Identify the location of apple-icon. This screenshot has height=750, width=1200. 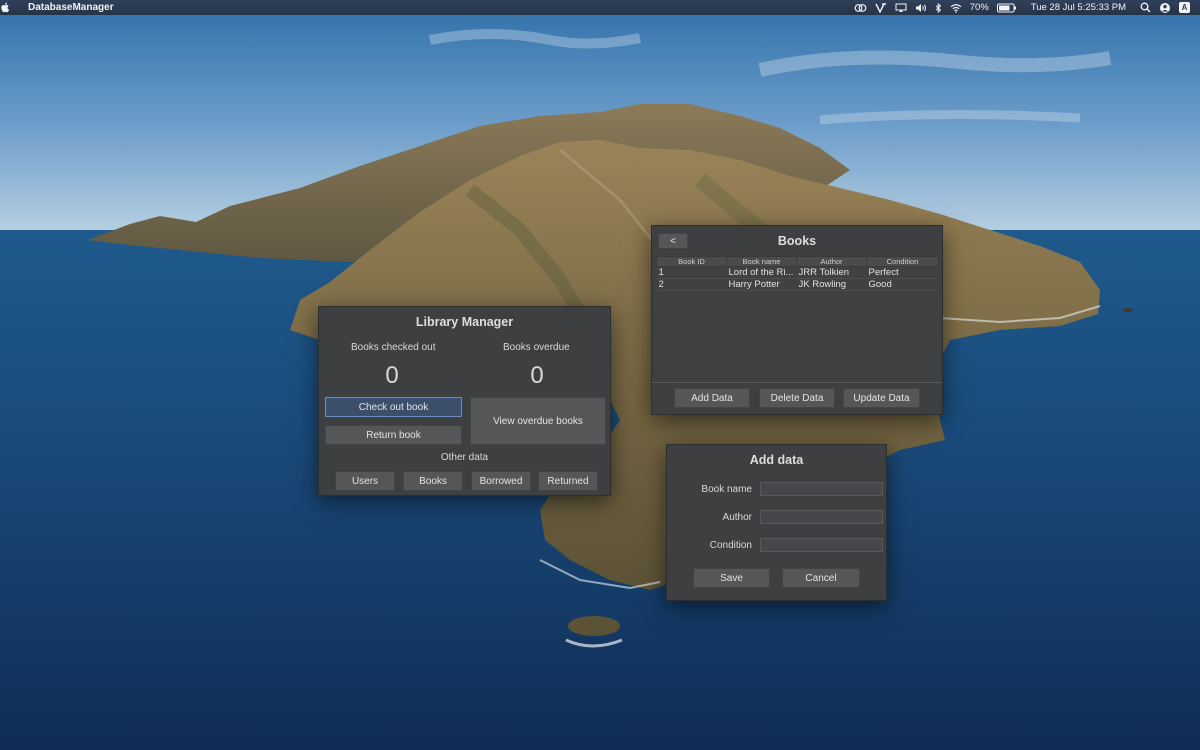
(14, 7).